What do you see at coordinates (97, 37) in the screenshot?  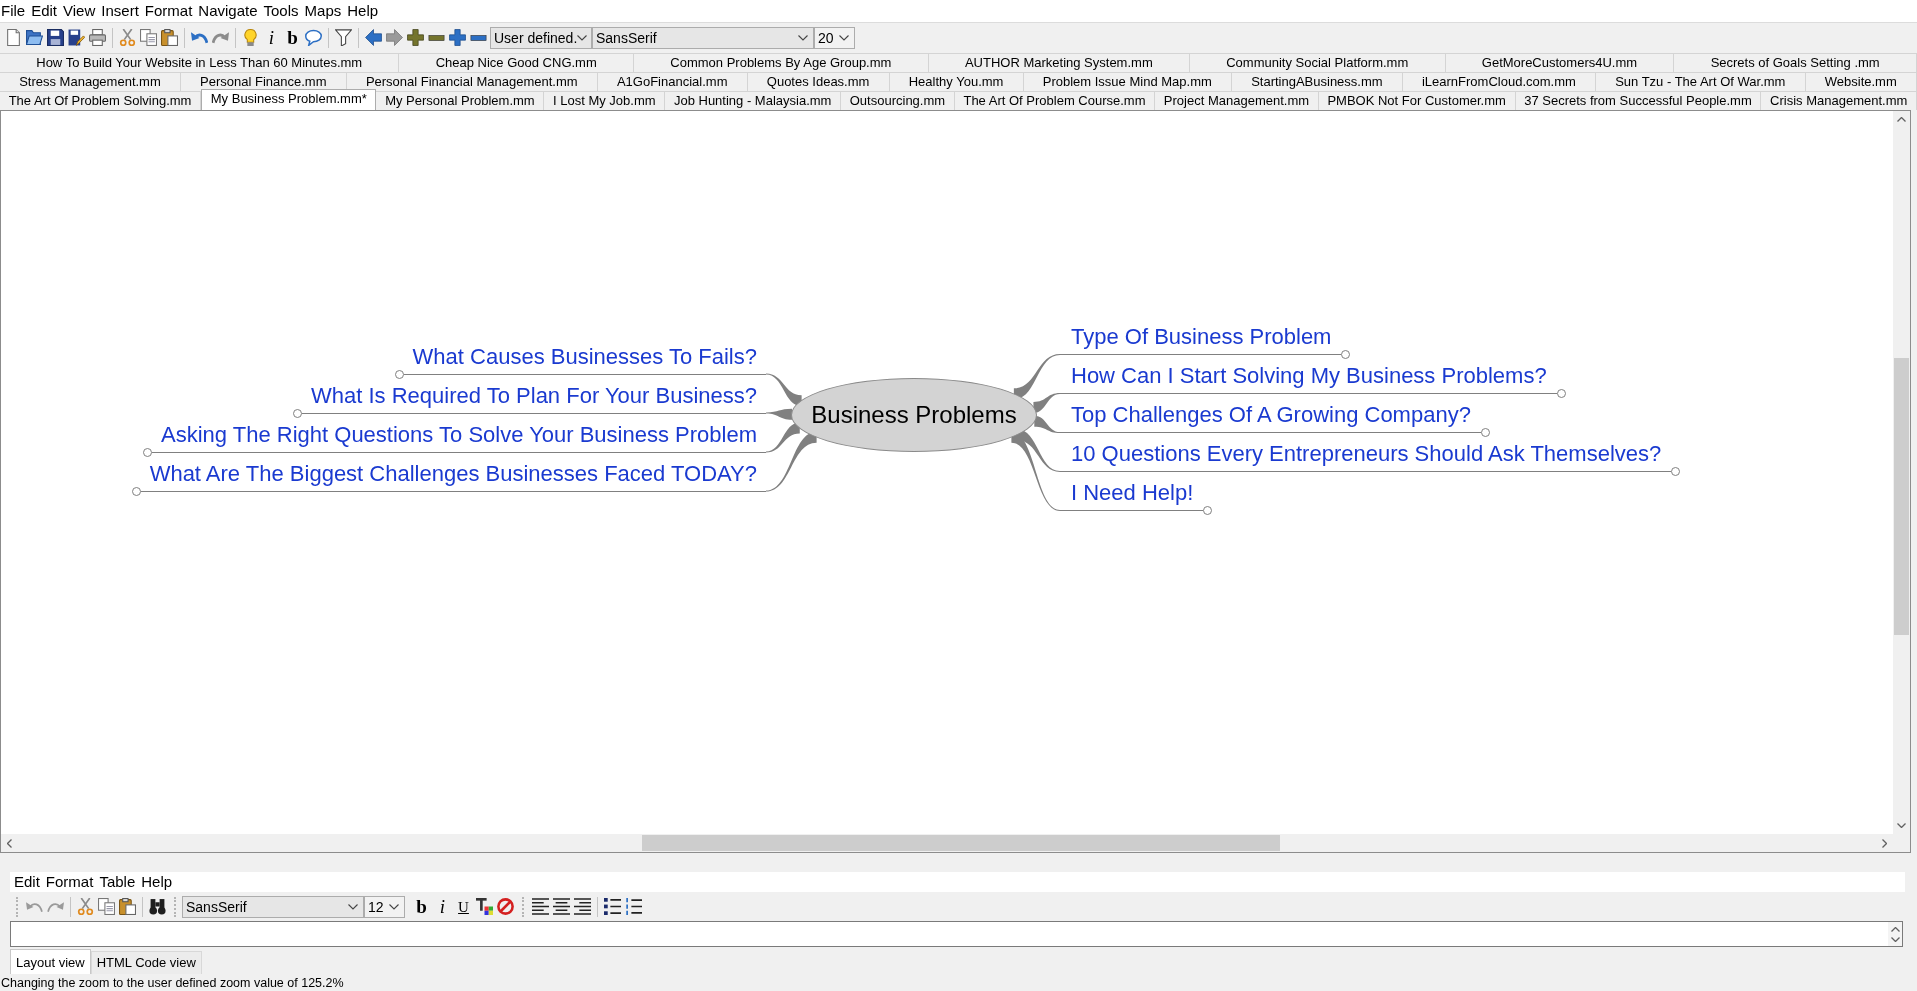 I see `printer-icon` at bounding box center [97, 37].